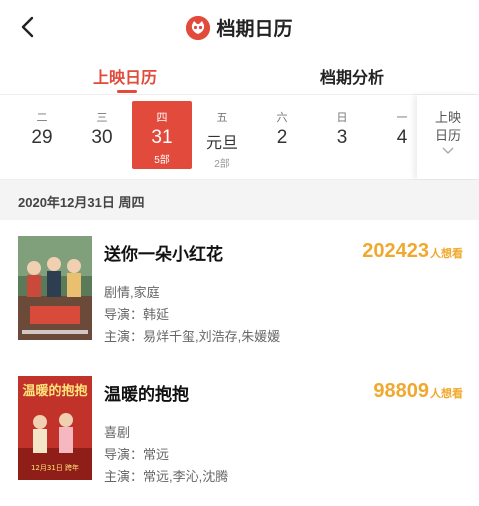  Describe the element at coordinates (192, 336) in the screenshot. I see `movie-cast: 主演：易烊千玺,刘浩存,朱媛媛` at that location.